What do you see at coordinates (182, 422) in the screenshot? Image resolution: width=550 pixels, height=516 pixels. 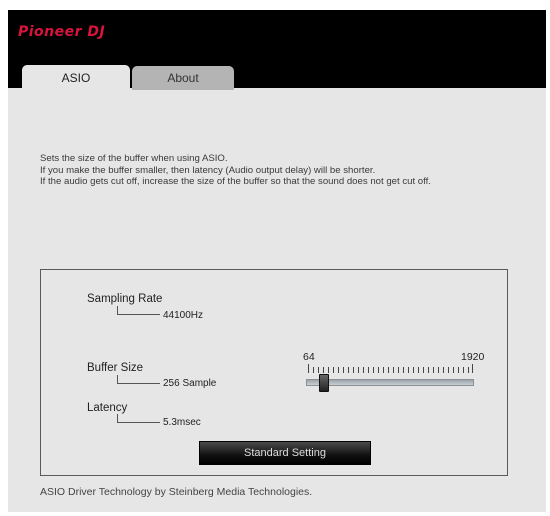 I see `latency-value: 5.3msec` at bounding box center [182, 422].